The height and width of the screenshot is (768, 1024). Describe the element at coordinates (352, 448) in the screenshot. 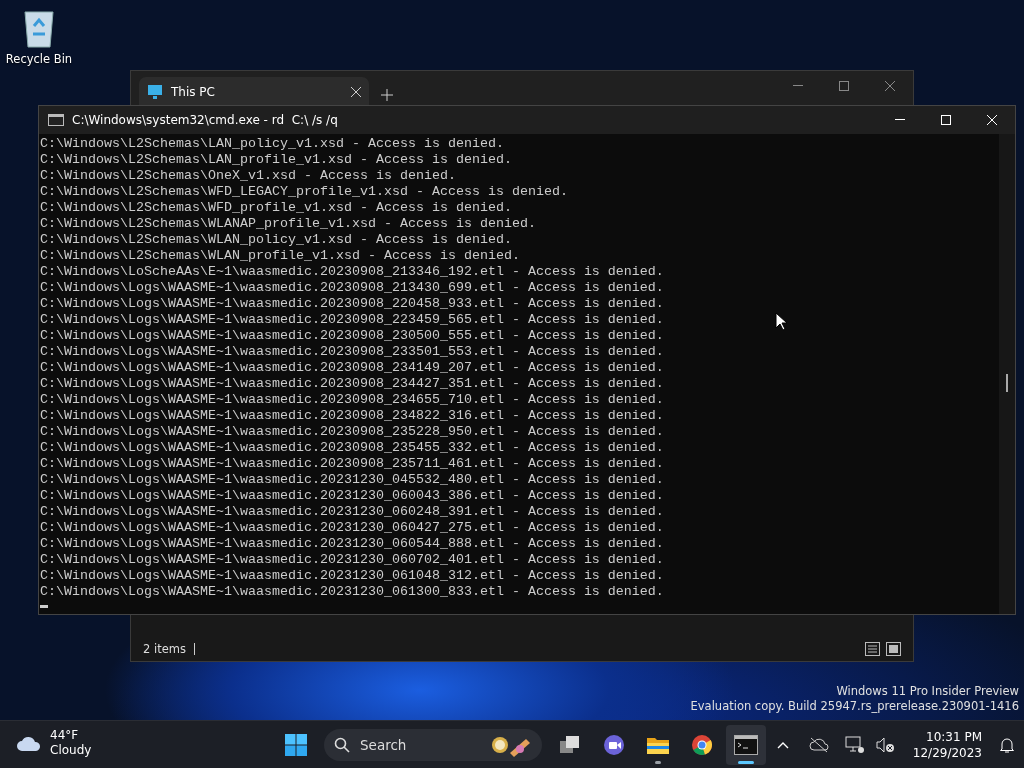

I see `console-line: C:\Windows\Logs\WAASME~1\waasmedic.20230908_235455_332.etl - Access is denied.` at that location.